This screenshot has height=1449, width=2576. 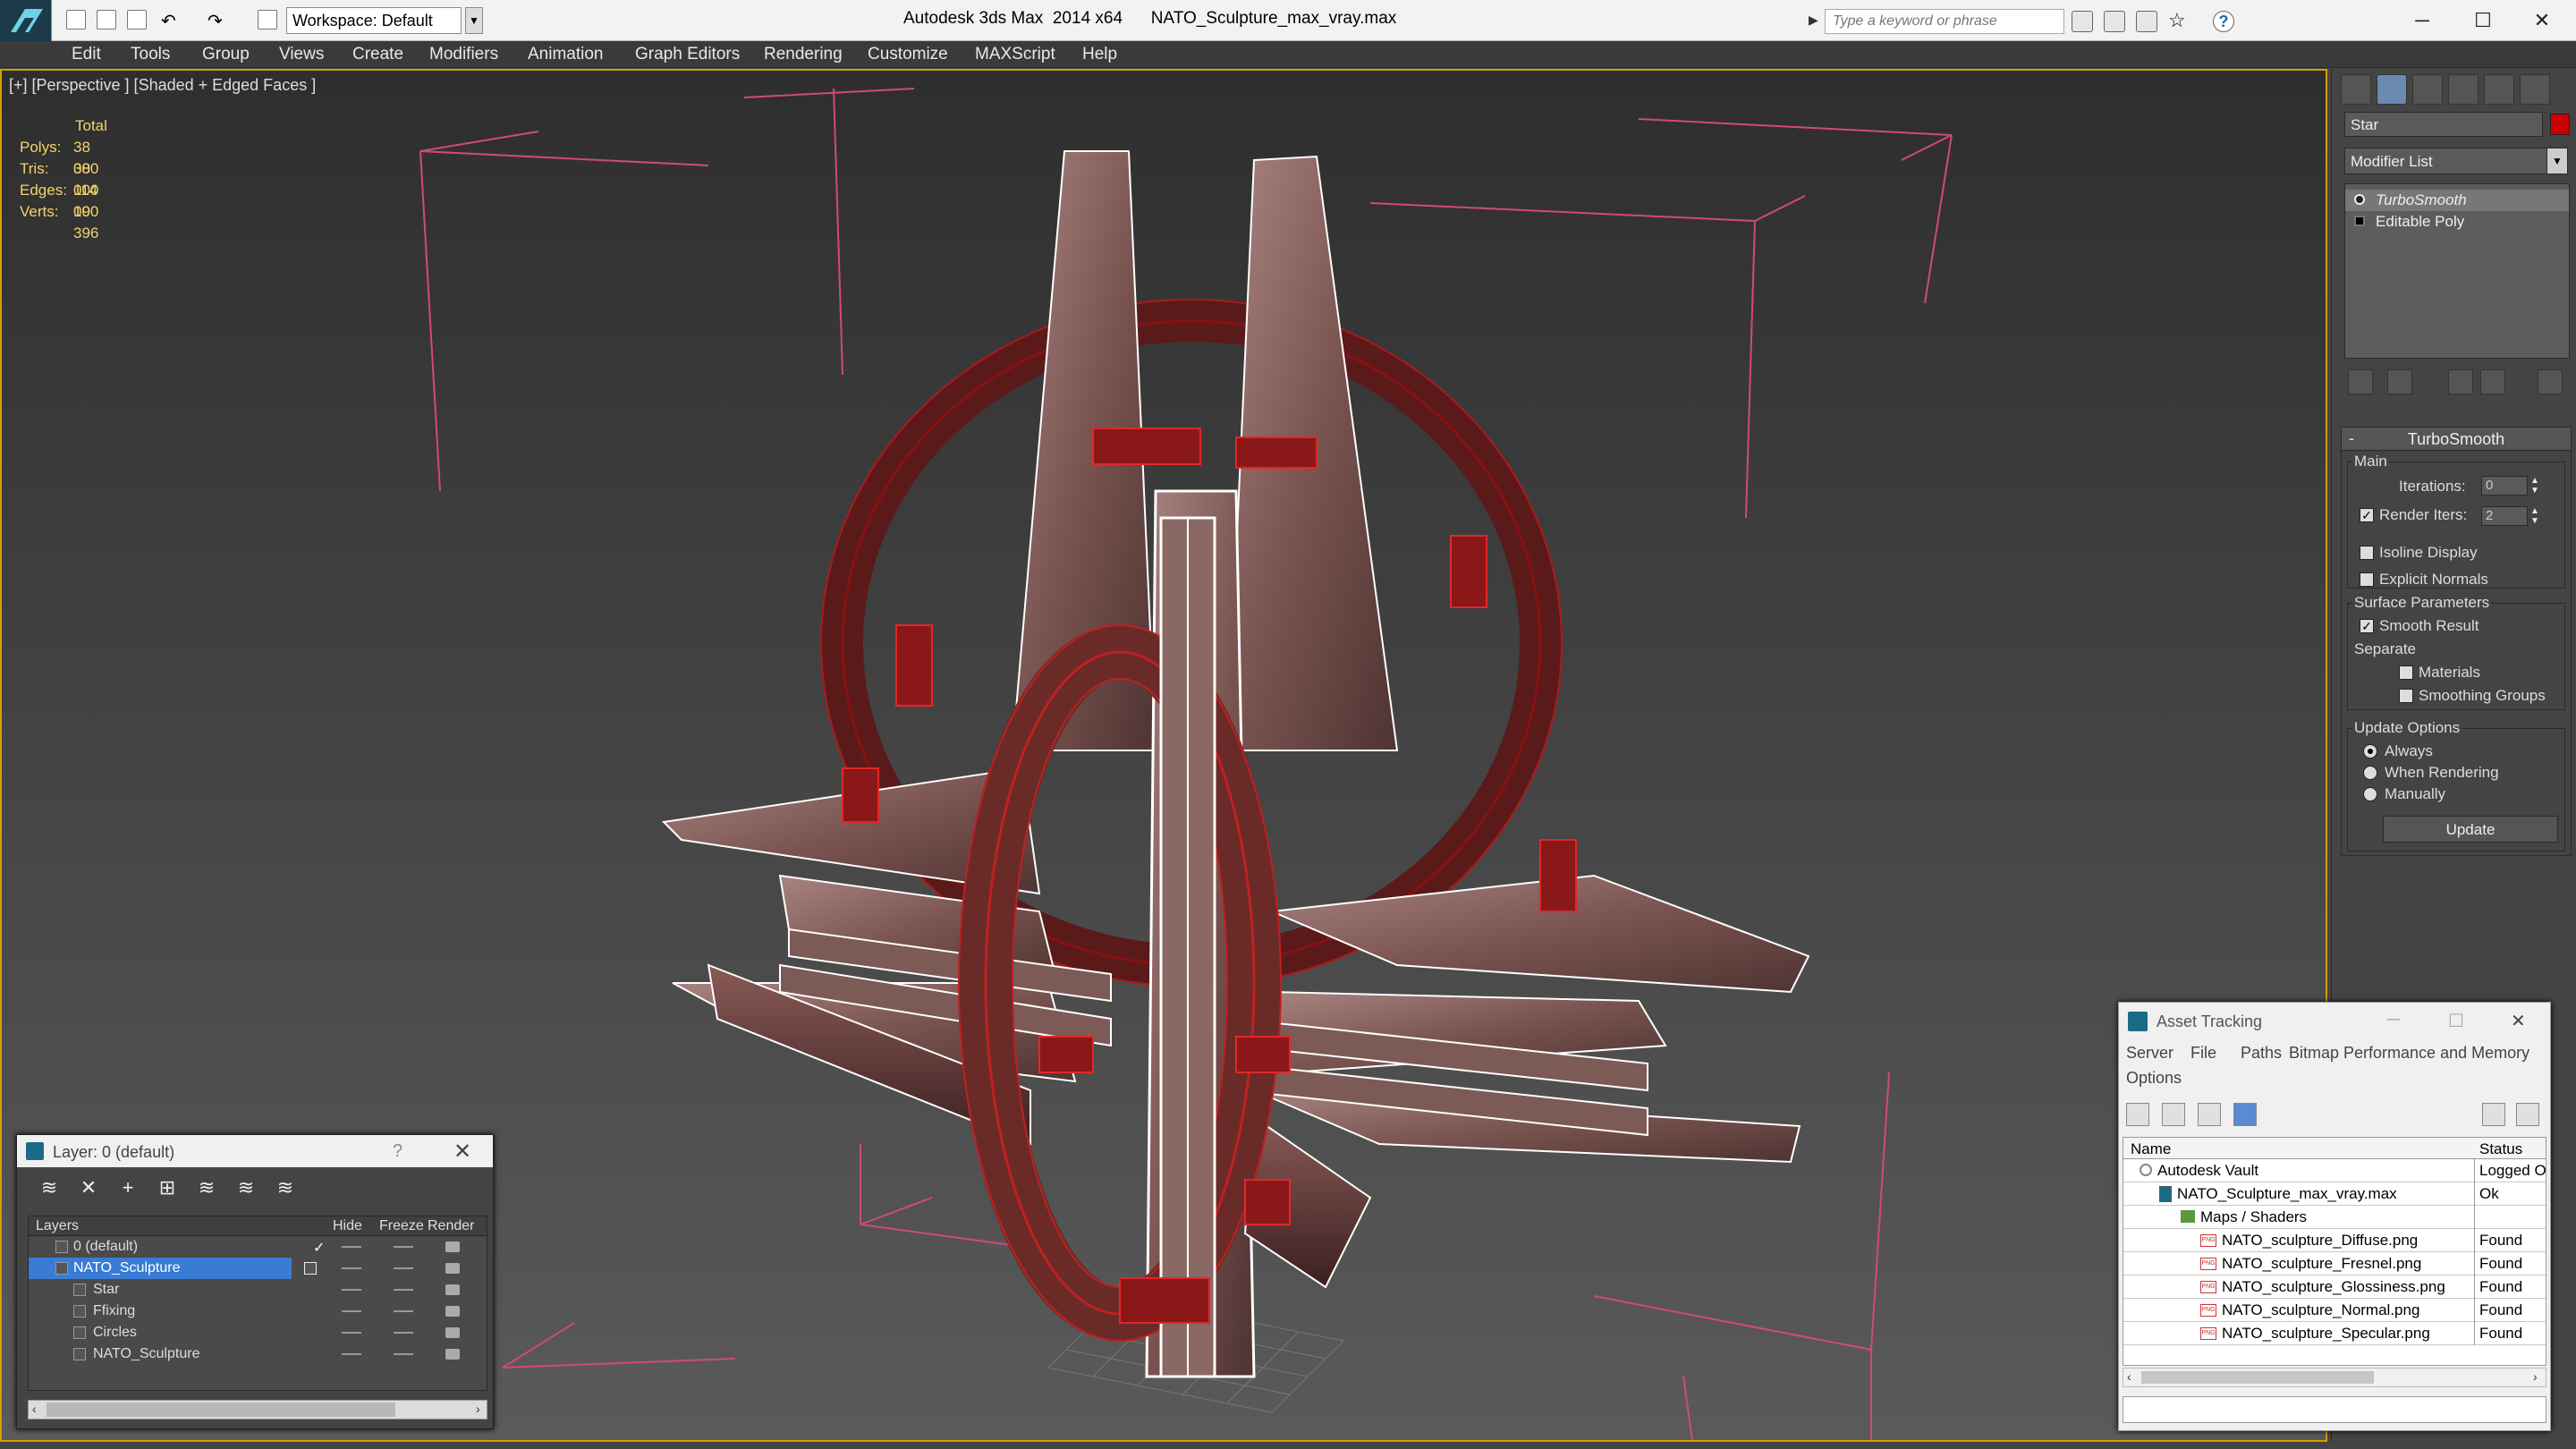 I want to click on list-view-icon, so click(x=2173, y=1114).